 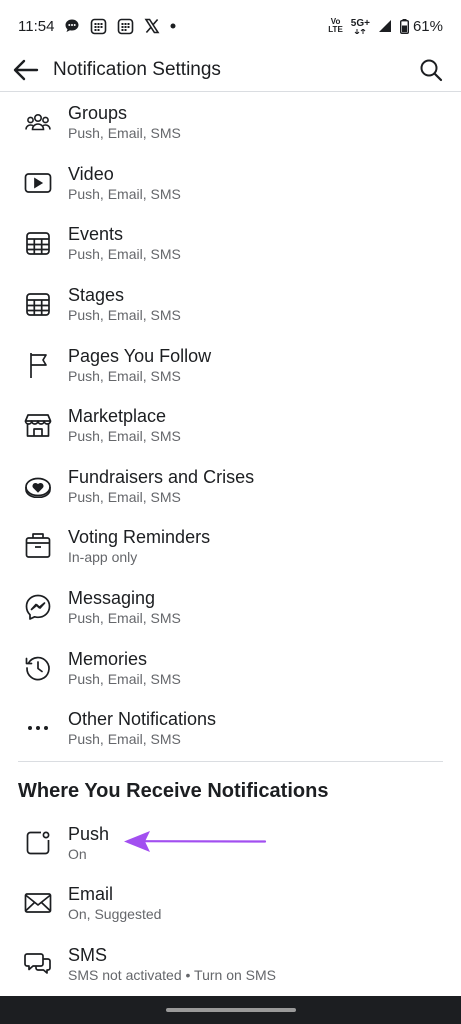 What do you see at coordinates (195, 841) in the screenshot?
I see `annotation-arrow-icon` at bounding box center [195, 841].